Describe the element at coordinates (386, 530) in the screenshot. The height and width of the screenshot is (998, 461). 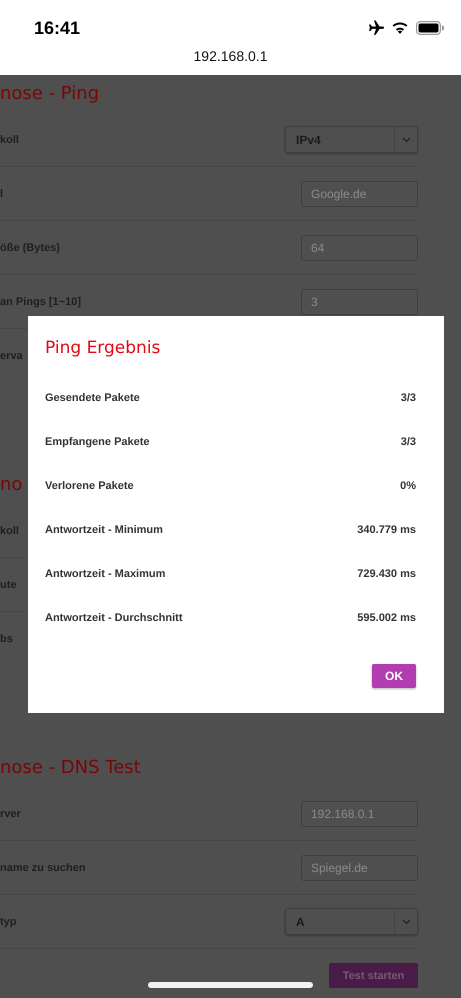
I see `result-value: 340.779 ms` at that location.